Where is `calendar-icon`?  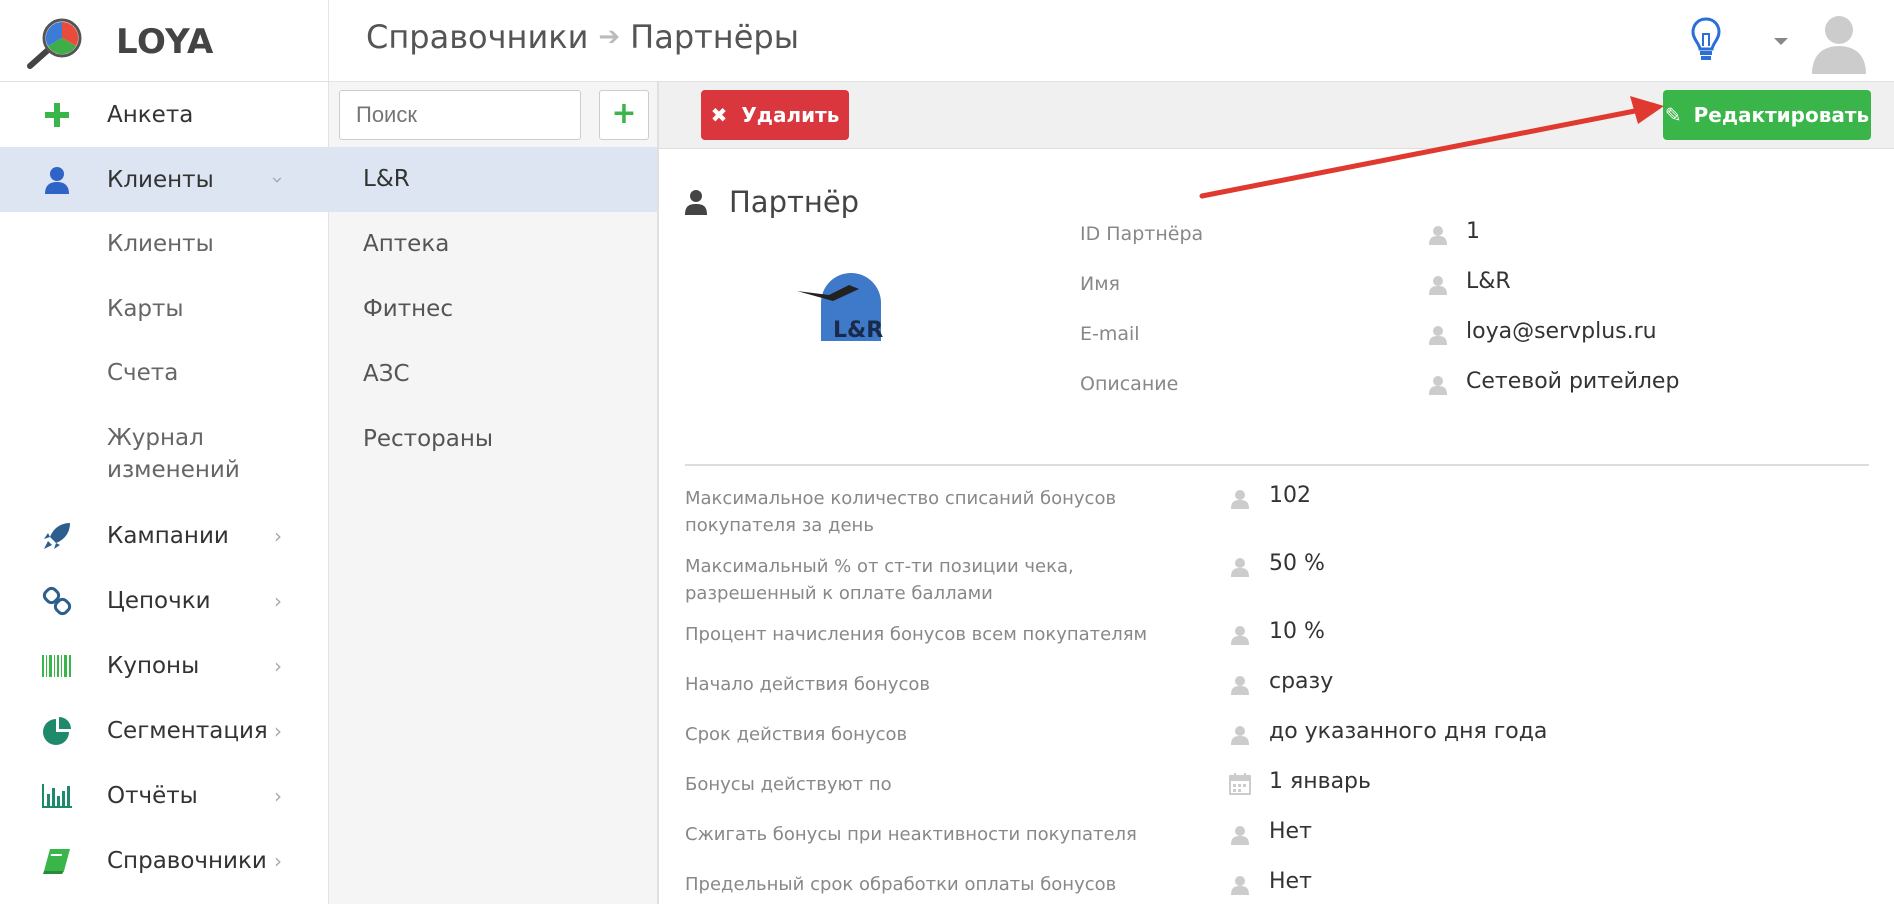 calendar-icon is located at coordinates (1240, 784).